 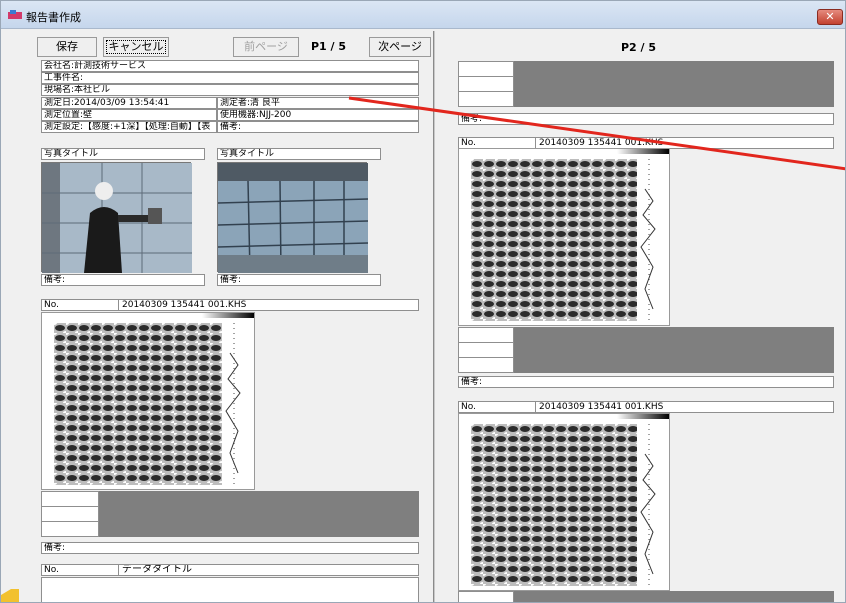 I want to click on annotation-red-line, so click(x=596, y=133).